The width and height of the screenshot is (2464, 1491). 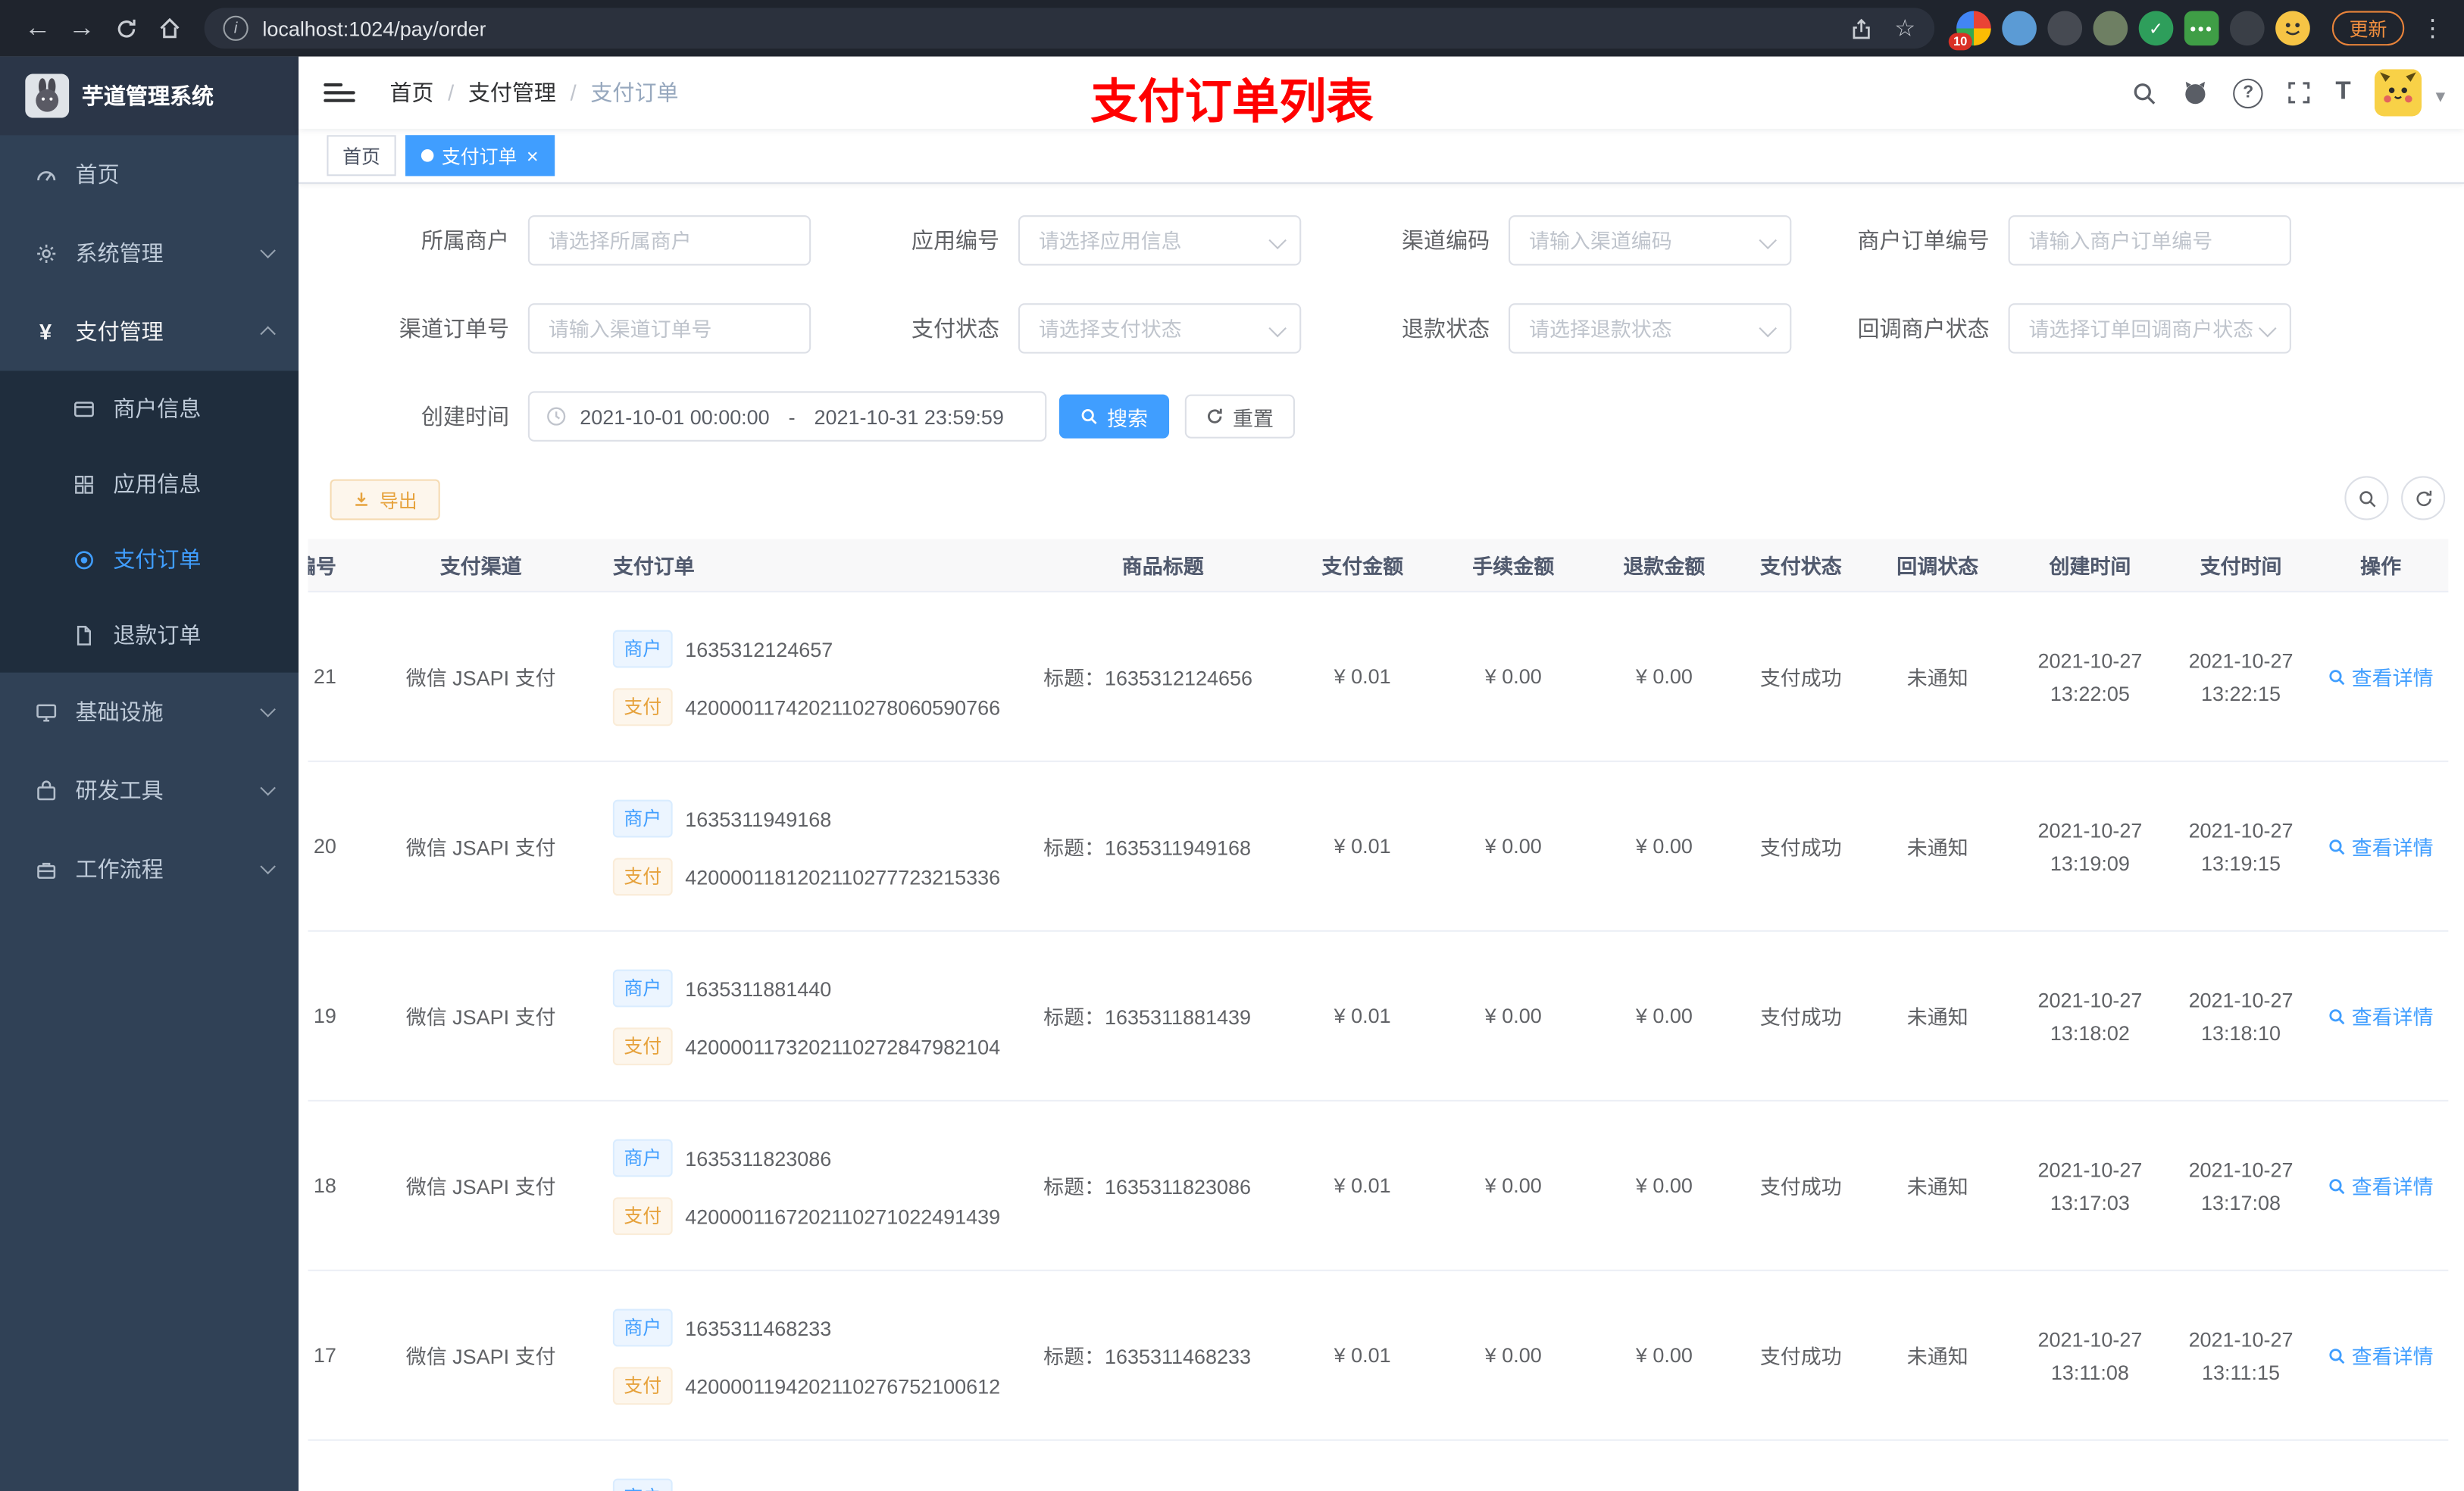 What do you see at coordinates (556, 416) in the screenshot?
I see `clock-icon` at bounding box center [556, 416].